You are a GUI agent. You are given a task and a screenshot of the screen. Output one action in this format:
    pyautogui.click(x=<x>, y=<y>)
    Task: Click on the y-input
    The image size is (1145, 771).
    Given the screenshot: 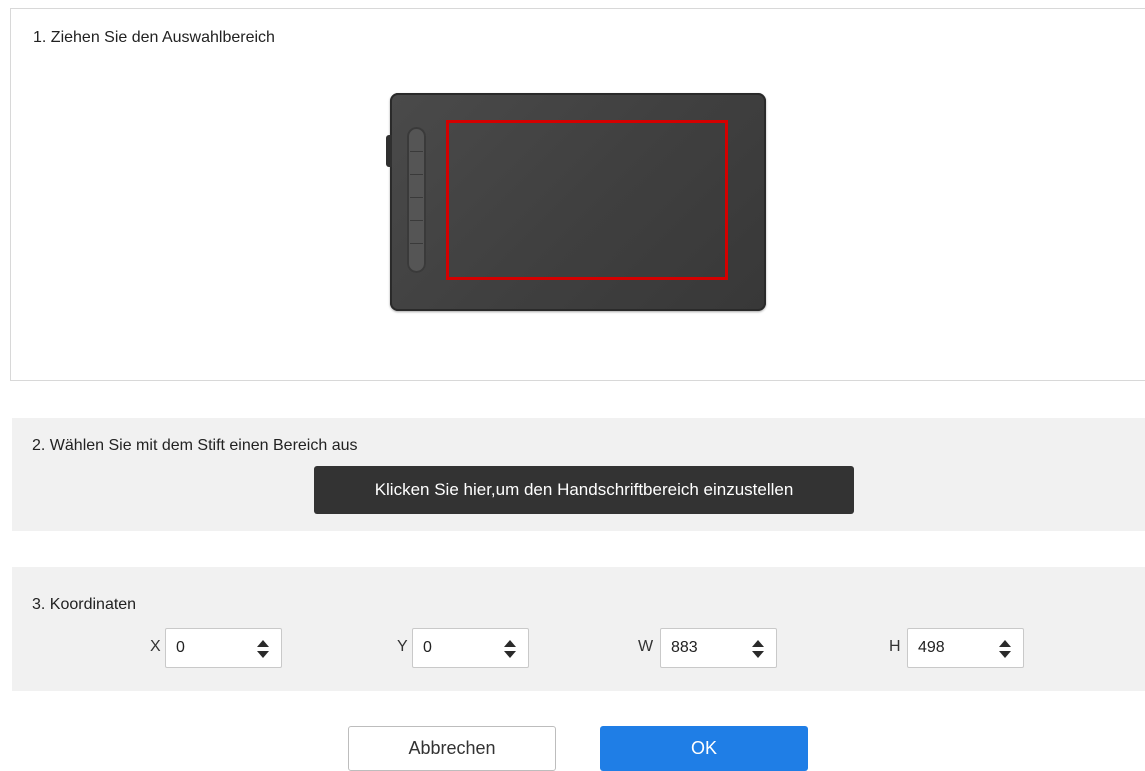 What is the action you would take?
    pyautogui.click(x=453, y=648)
    